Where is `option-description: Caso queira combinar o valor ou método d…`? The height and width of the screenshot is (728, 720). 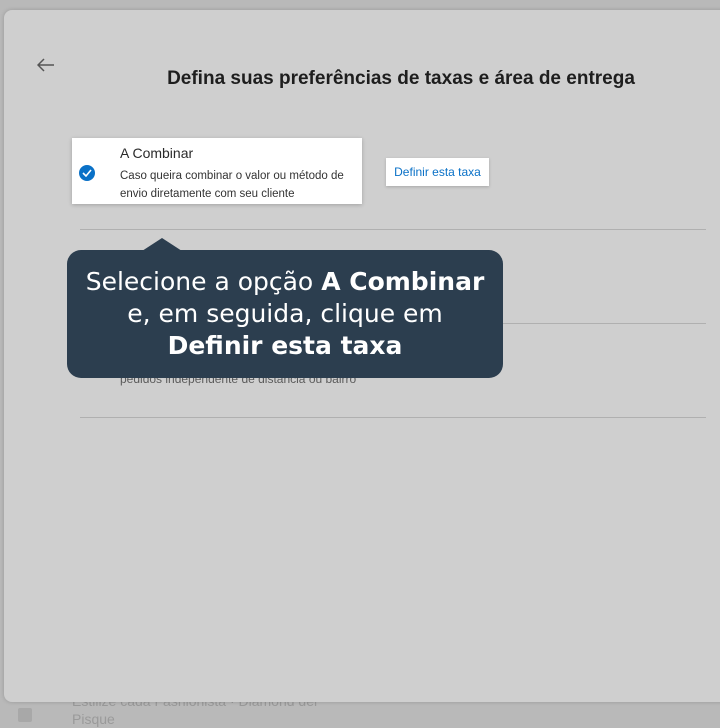
option-description: Caso queira combinar o valor ou método d… is located at coordinates (232, 185).